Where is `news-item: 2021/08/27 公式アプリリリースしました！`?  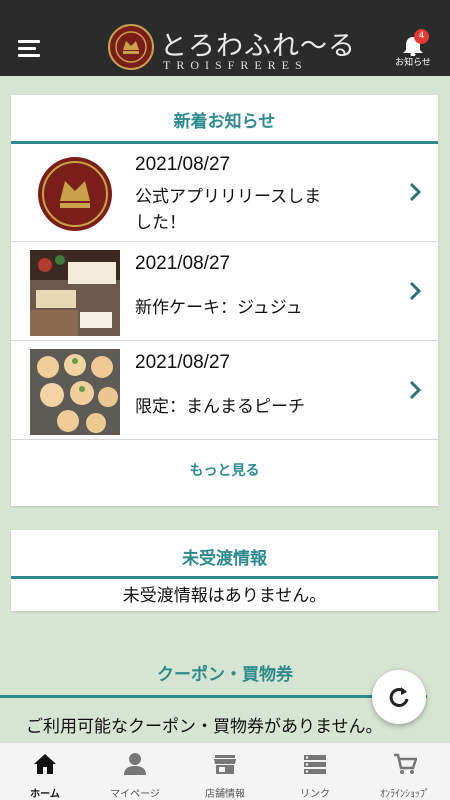
news-item: 2021/08/27 公式アプリリリースしました！ is located at coordinates (224, 193).